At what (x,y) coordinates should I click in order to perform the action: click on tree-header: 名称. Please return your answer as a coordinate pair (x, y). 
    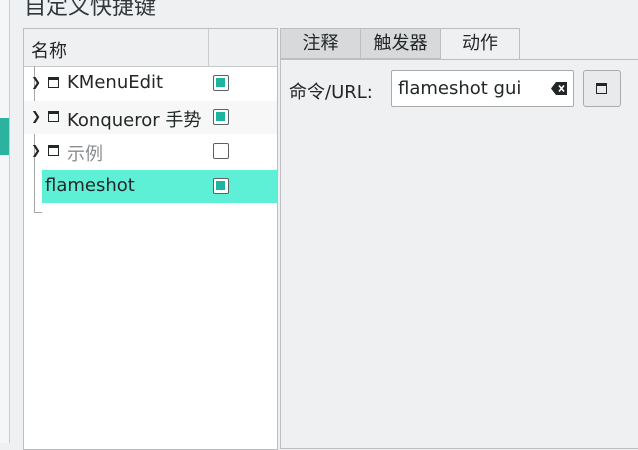
    Looking at the image, I should click on (150, 48).